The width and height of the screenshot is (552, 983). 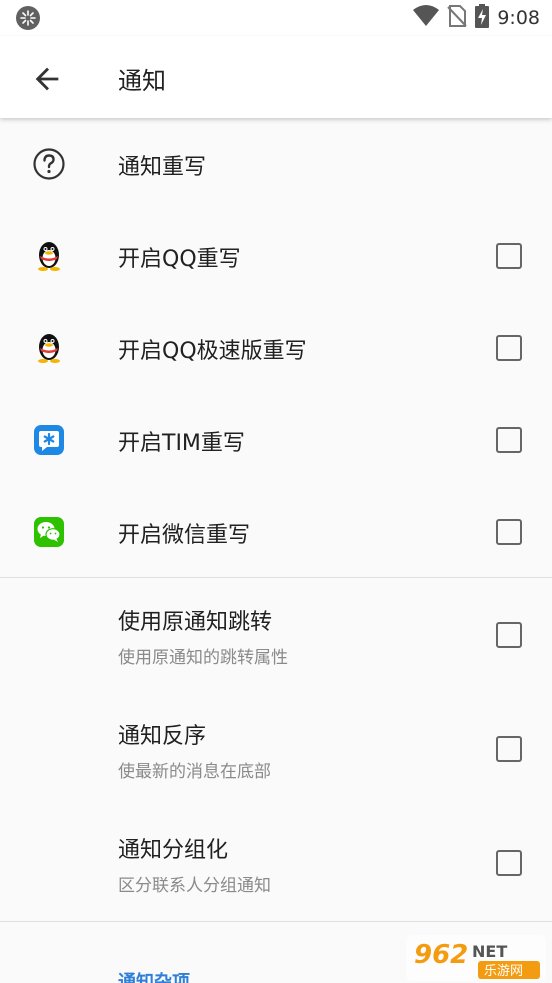 What do you see at coordinates (509, 256) in the screenshot?
I see `enable-qq-checkbox` at bounding box center [509, 256].